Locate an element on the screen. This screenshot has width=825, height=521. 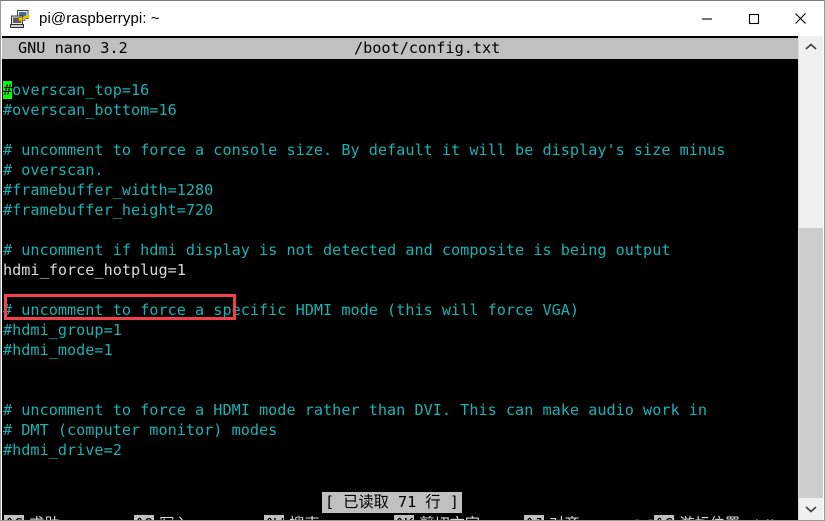
nano-text-line: #overscan_bottom=16 is located at coordinates (90, 110).